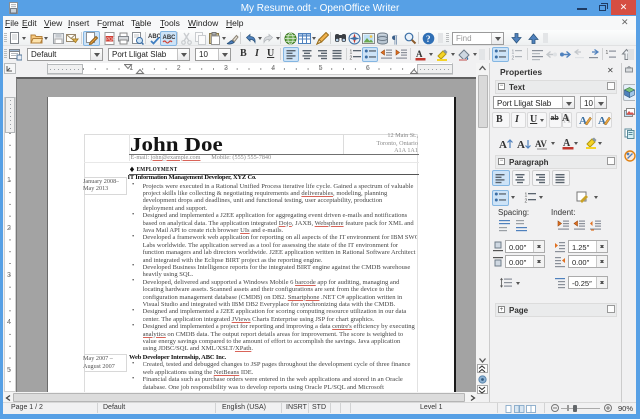  What do you see at coordinates (541, 144) in the screenshot?
I see `svg-text: AV` at bounding box center [541, 144].